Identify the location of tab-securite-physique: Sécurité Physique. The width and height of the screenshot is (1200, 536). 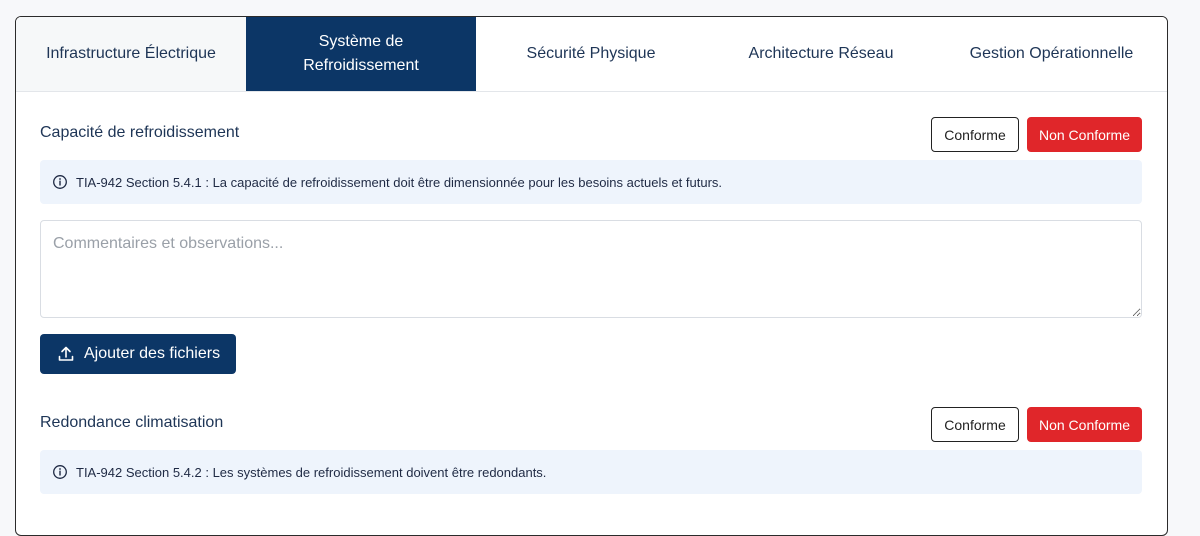
(591, 54).